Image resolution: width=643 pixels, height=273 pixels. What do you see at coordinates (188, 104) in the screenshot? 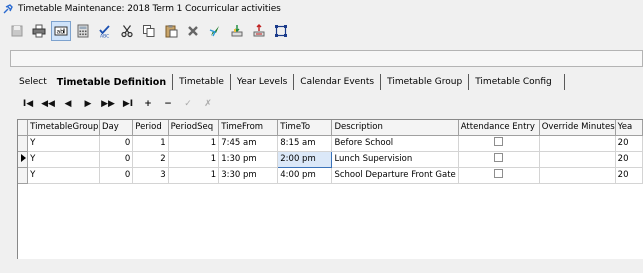
I see `post-edit-button: ✓` at bounding box center [188, 104].